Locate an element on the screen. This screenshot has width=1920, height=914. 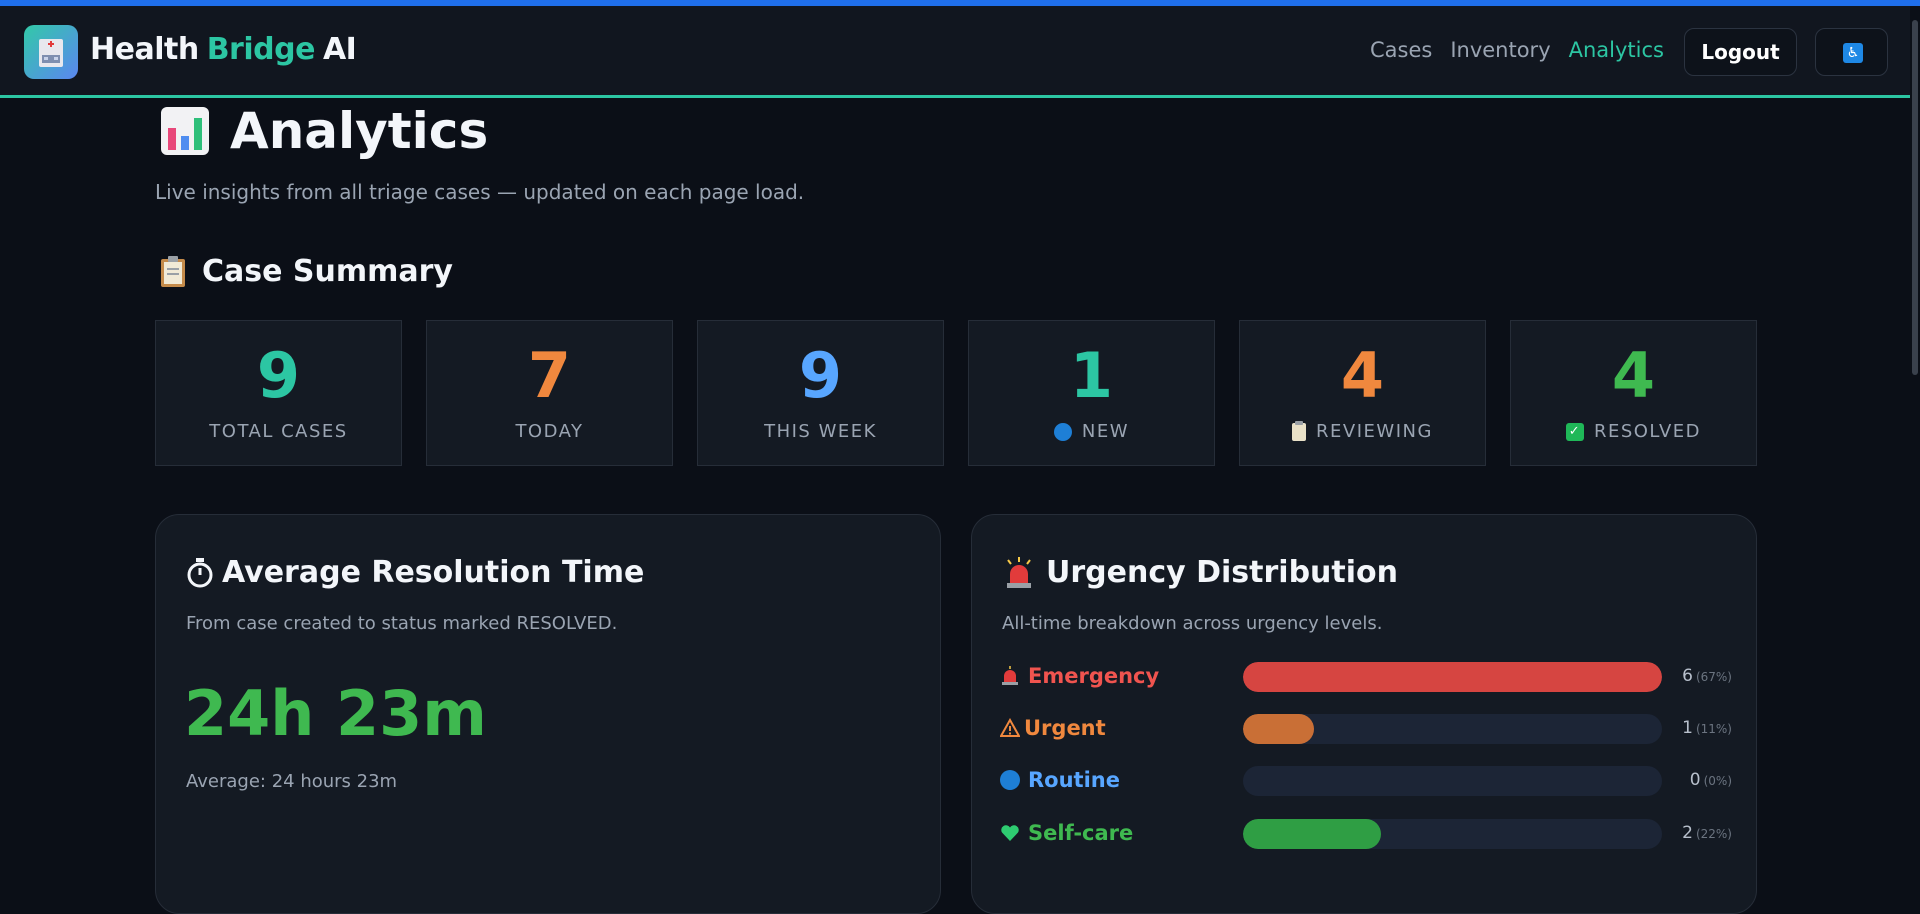
urgency-count-value: 6 is located at coordinates (1687, 676).